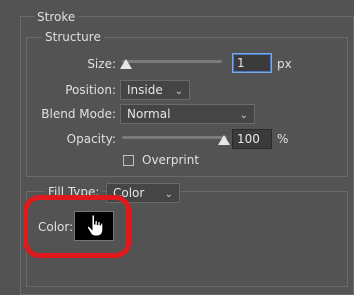  Describe the element at coordinates (149, 114) in the screenshot. I see `blend-mode-select-value: Normal` at that location.